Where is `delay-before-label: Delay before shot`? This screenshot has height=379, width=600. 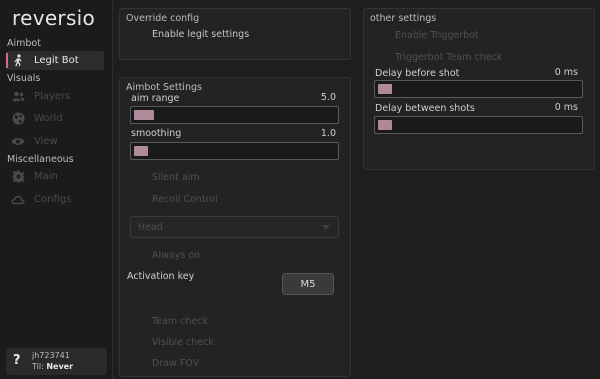
delay-before-label: Delay before shot is located at coordinates (417, 73).